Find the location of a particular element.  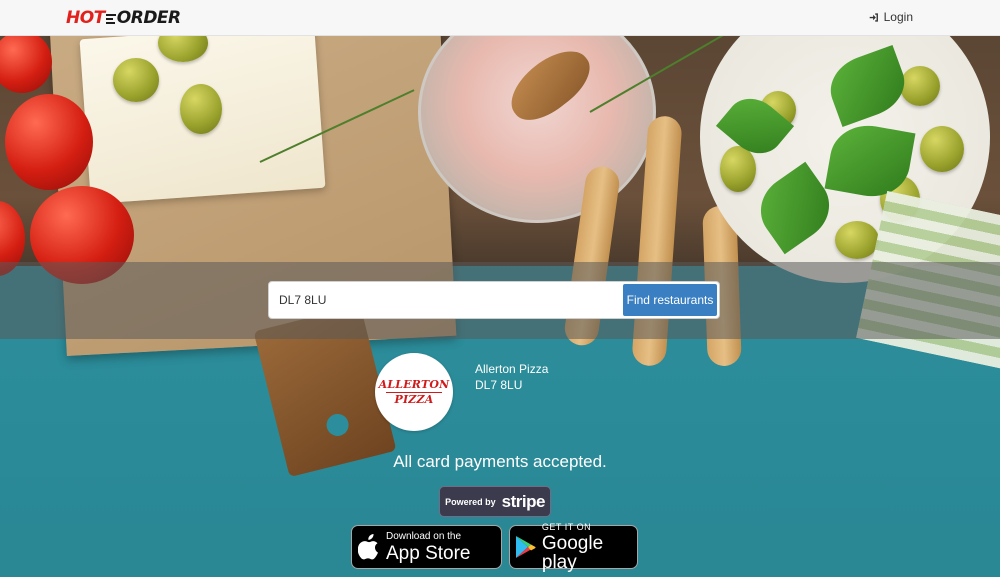

find-restaurants-button: Find restaurants is located at coordinates (670, 300).